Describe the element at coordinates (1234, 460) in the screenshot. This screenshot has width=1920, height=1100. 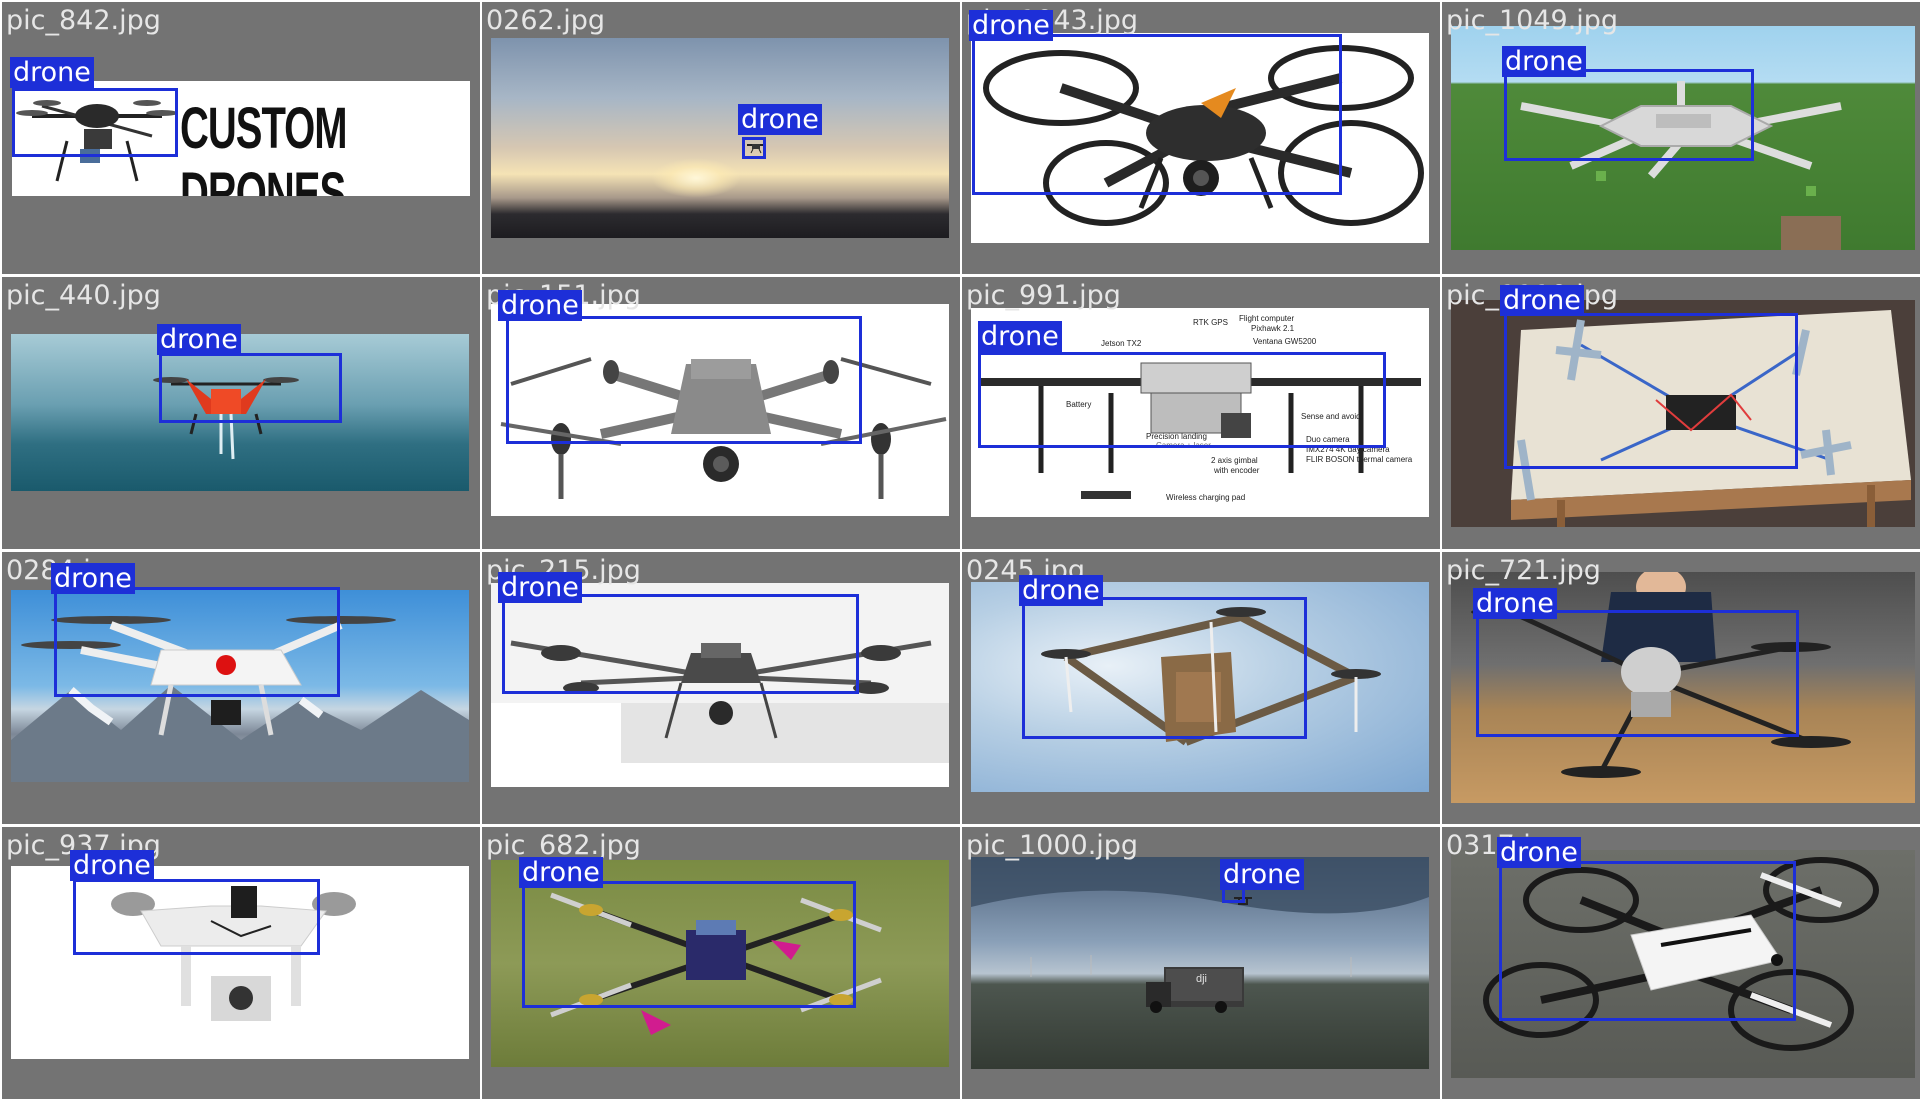
I see `annotation: 2 axis gimbal` at that location.